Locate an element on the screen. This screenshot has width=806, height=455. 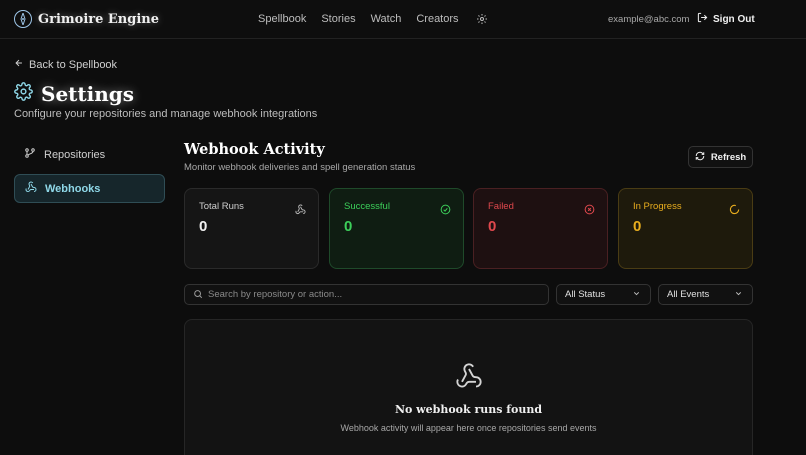
stat-label: Successful is located at coordinates (367, 206).